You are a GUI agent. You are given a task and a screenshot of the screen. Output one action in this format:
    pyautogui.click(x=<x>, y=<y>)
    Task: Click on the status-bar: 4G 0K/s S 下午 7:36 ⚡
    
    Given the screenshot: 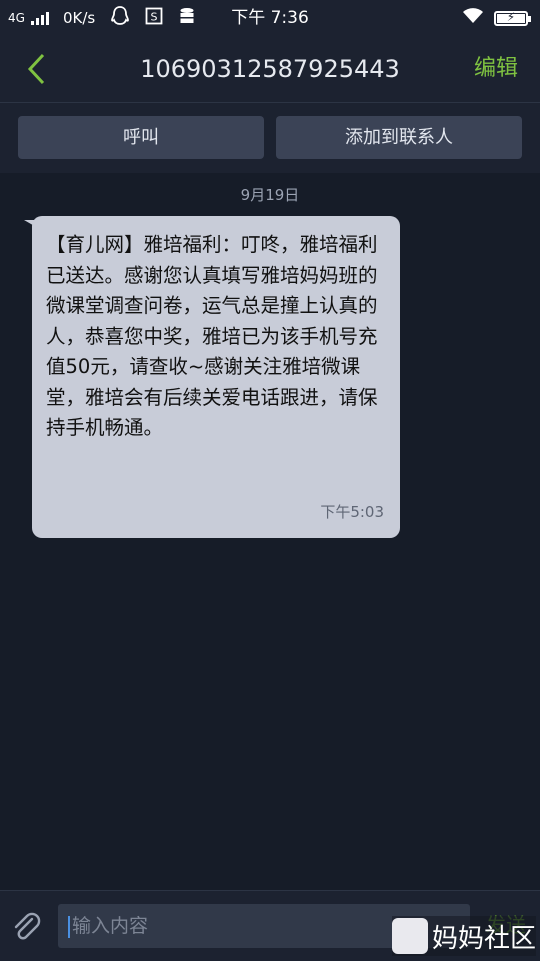 What is the action you would take?
    pyautogui.click(x=270, y=18)
    